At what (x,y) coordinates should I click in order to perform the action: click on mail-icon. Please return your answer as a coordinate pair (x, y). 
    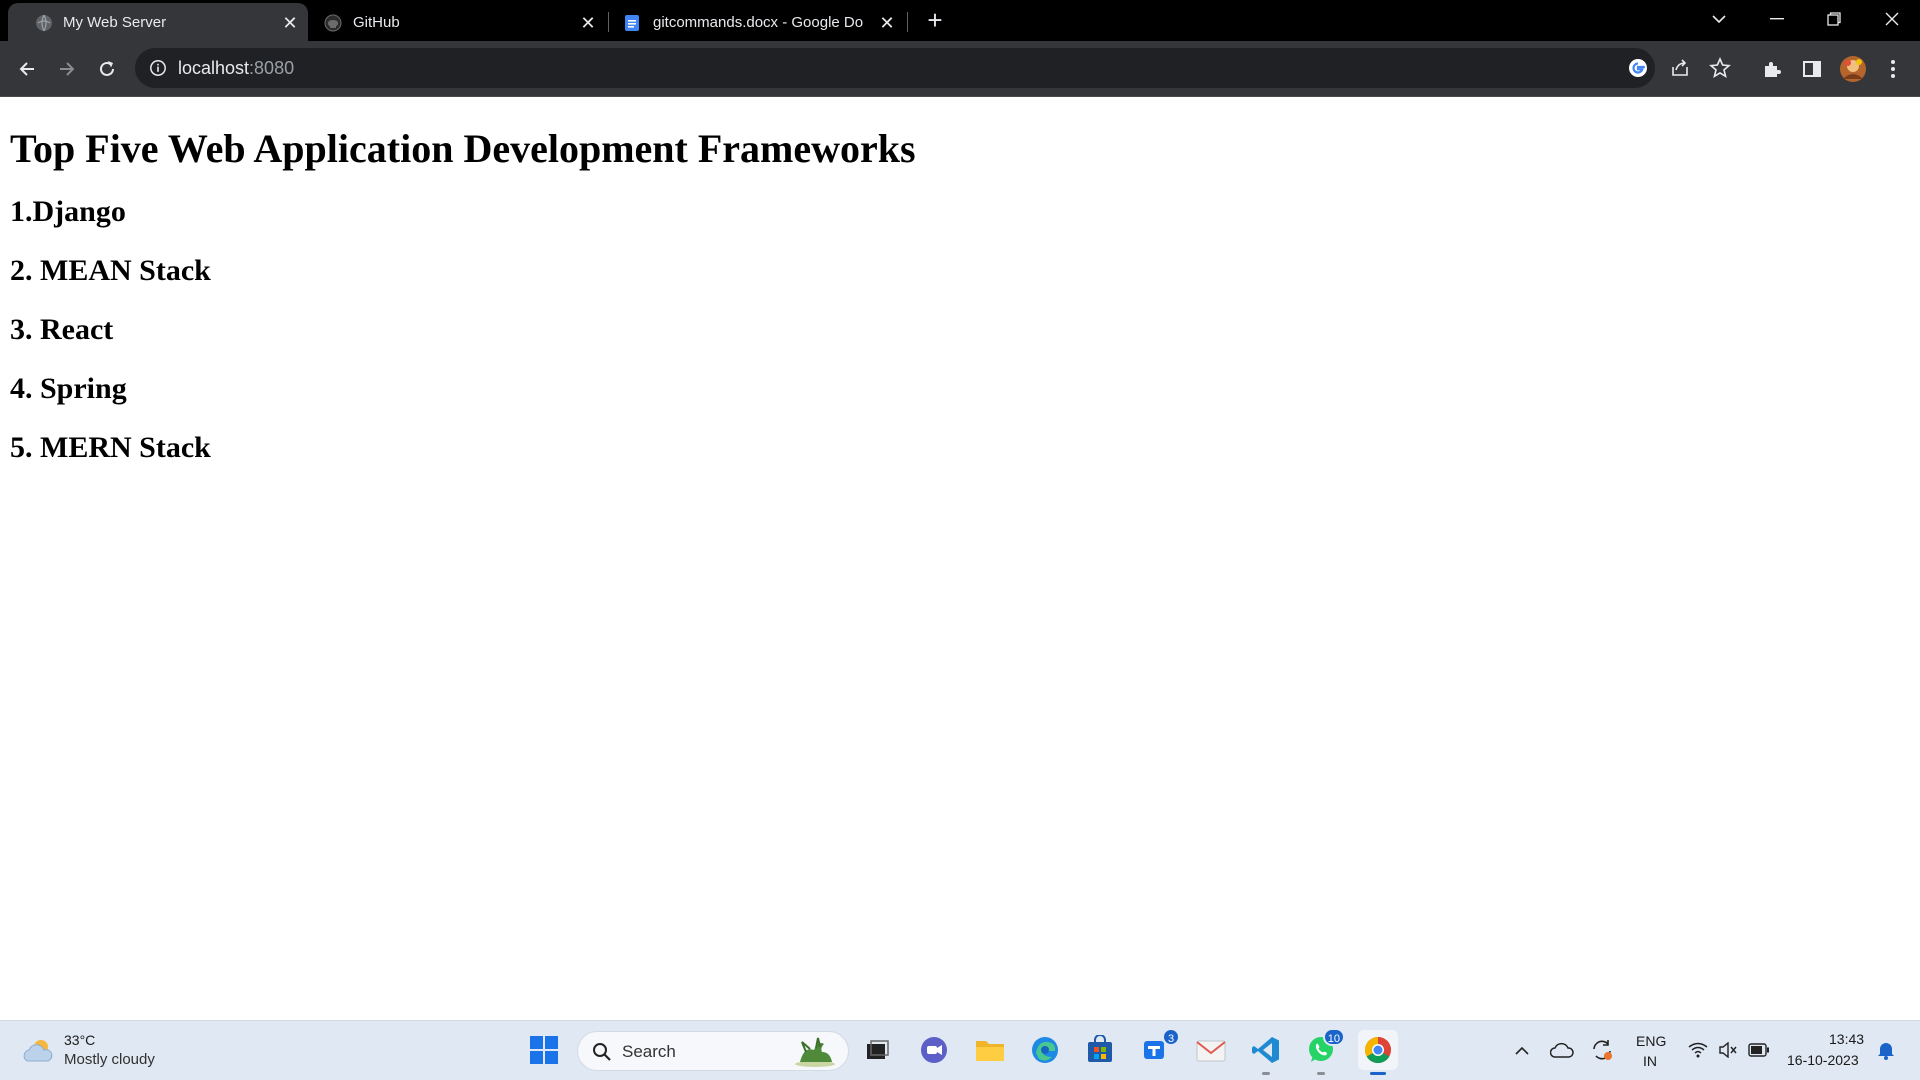
    Looking at the image, I should click on (1211, 1051).